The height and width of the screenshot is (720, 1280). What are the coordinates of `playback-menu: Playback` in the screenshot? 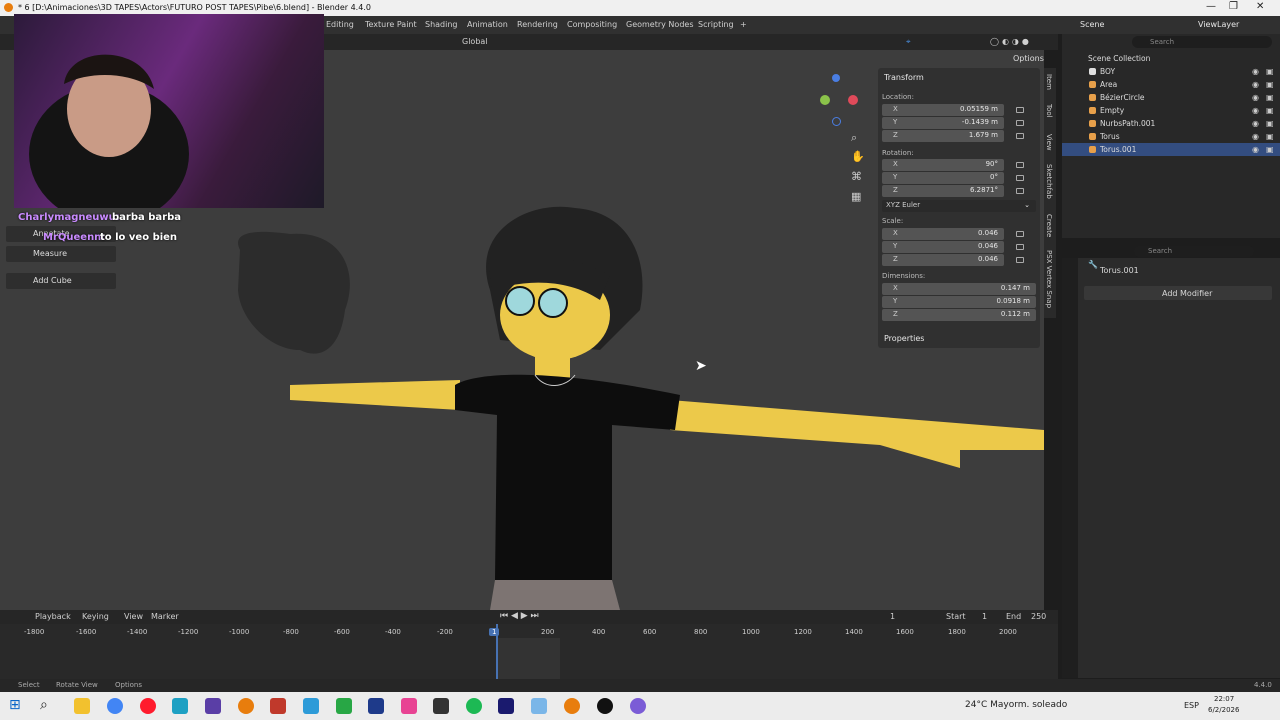 It's located at (53, 616).